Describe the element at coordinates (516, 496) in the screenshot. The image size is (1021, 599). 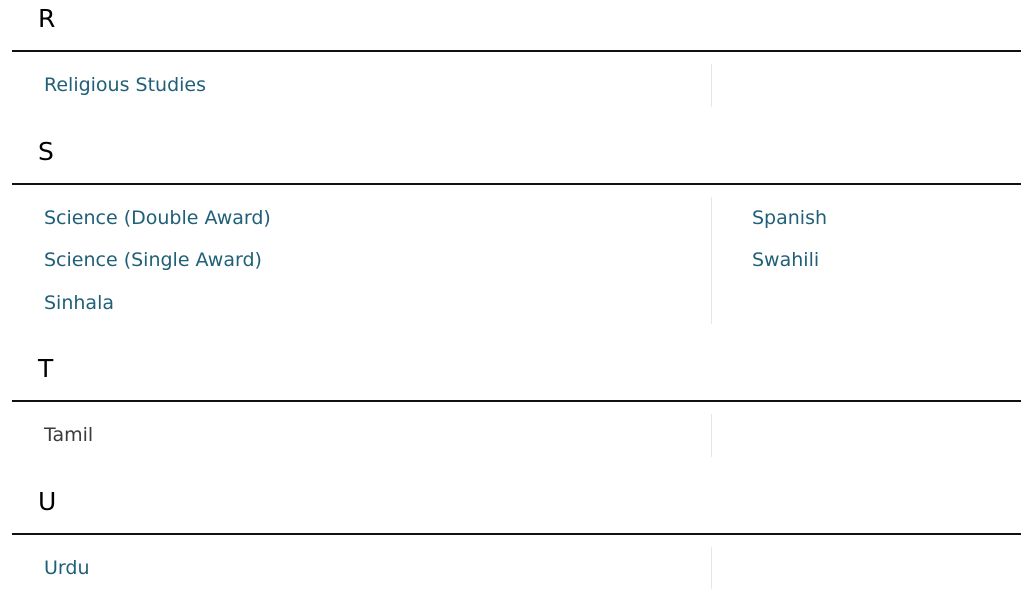
I see `section-header: U` at that location.